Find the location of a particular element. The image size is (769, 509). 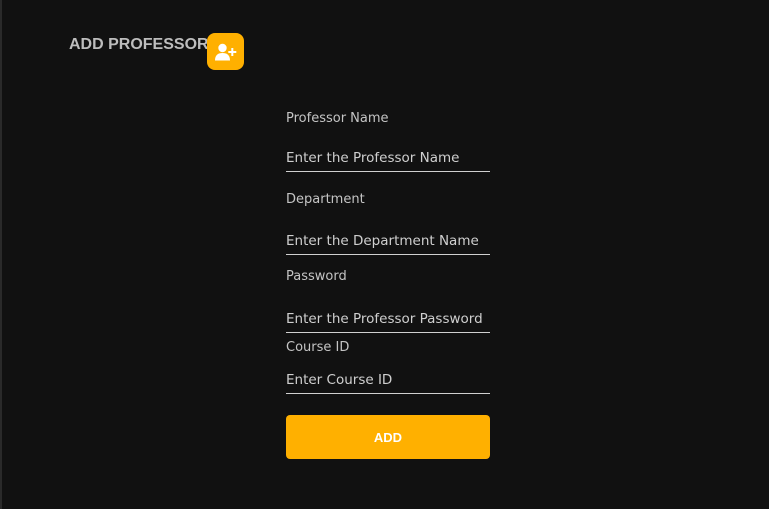

add-button: ADD is located at coordinates (388, 437).